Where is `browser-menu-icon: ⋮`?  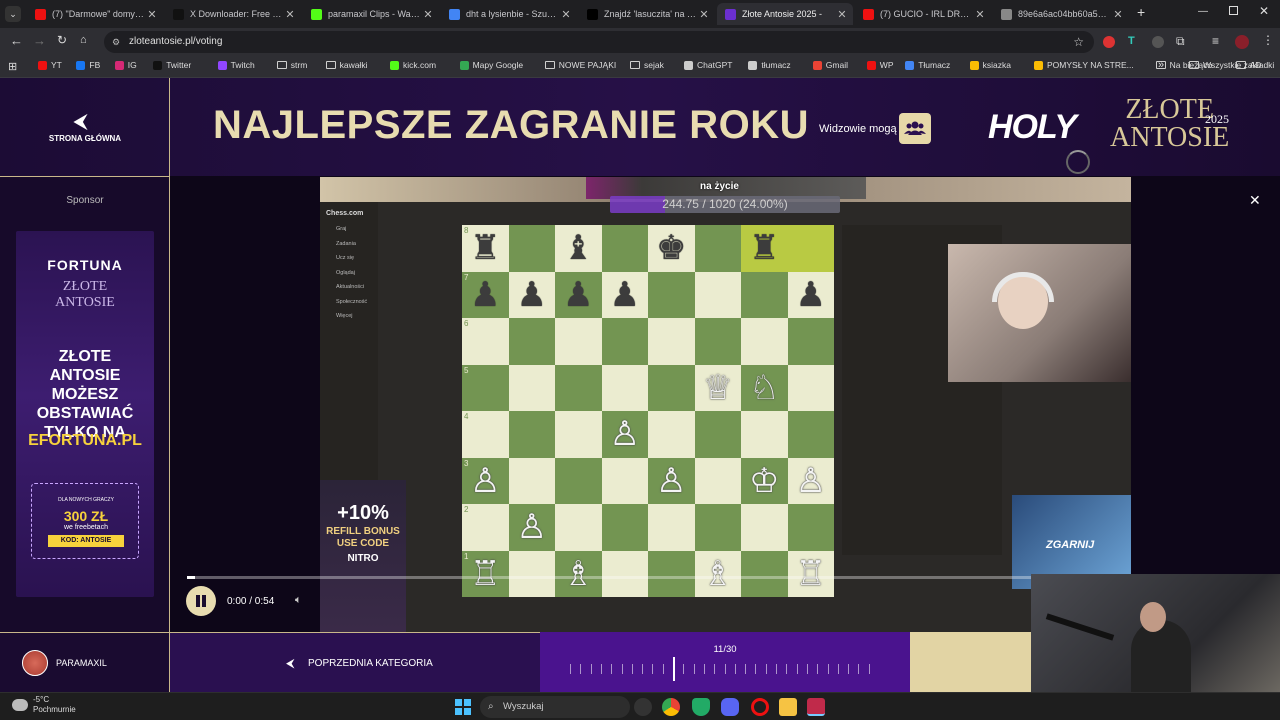
browser-menu-icon: ⋮ is located at coordinates (1268, 40).